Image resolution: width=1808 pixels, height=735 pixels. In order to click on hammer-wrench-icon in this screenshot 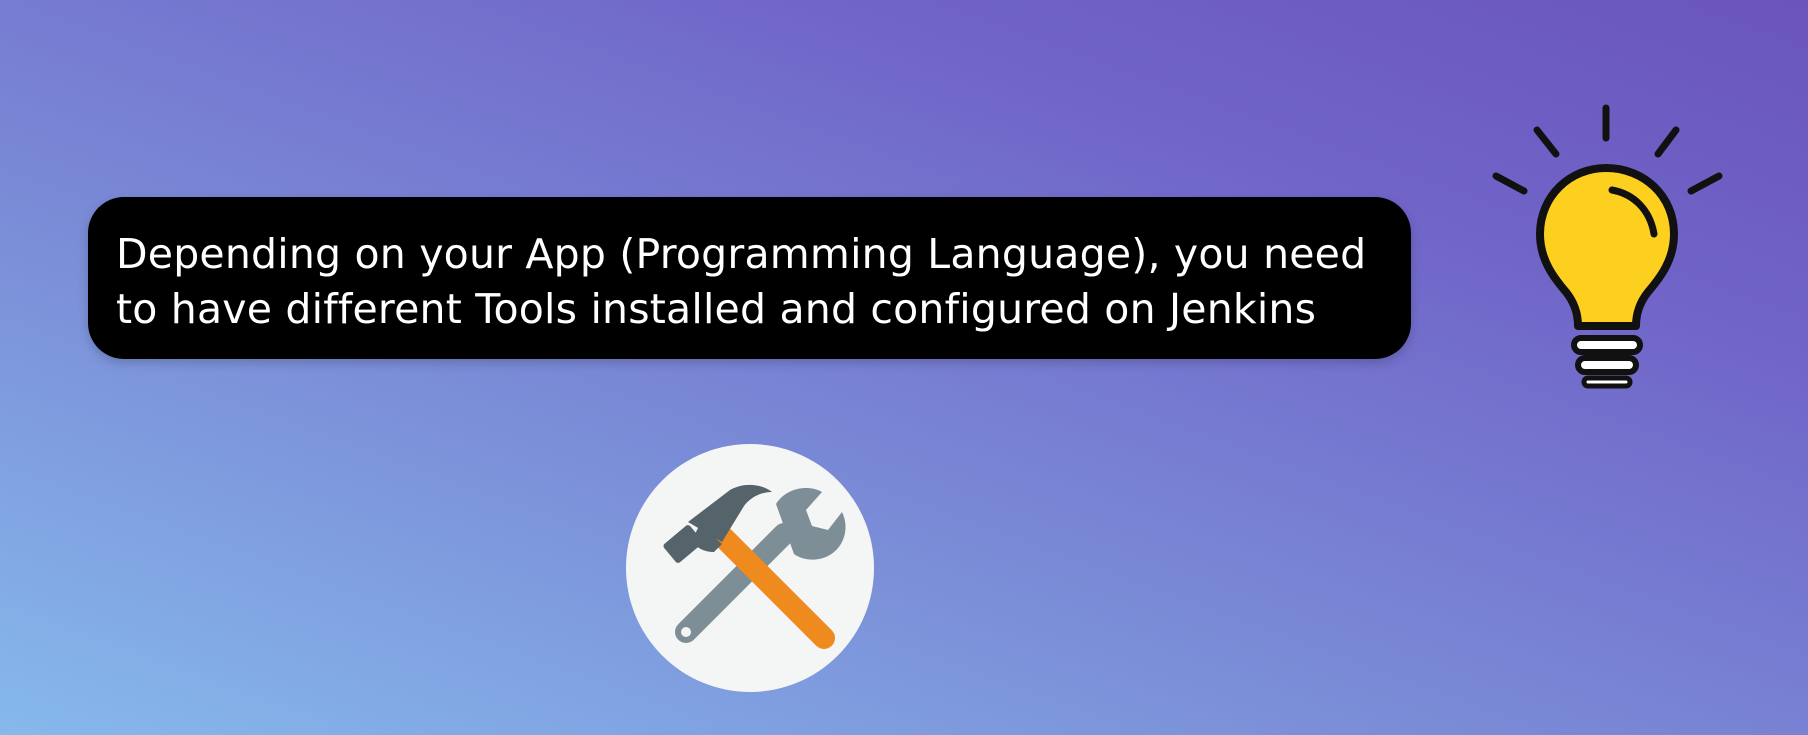, I will do `click(754, 566)`.